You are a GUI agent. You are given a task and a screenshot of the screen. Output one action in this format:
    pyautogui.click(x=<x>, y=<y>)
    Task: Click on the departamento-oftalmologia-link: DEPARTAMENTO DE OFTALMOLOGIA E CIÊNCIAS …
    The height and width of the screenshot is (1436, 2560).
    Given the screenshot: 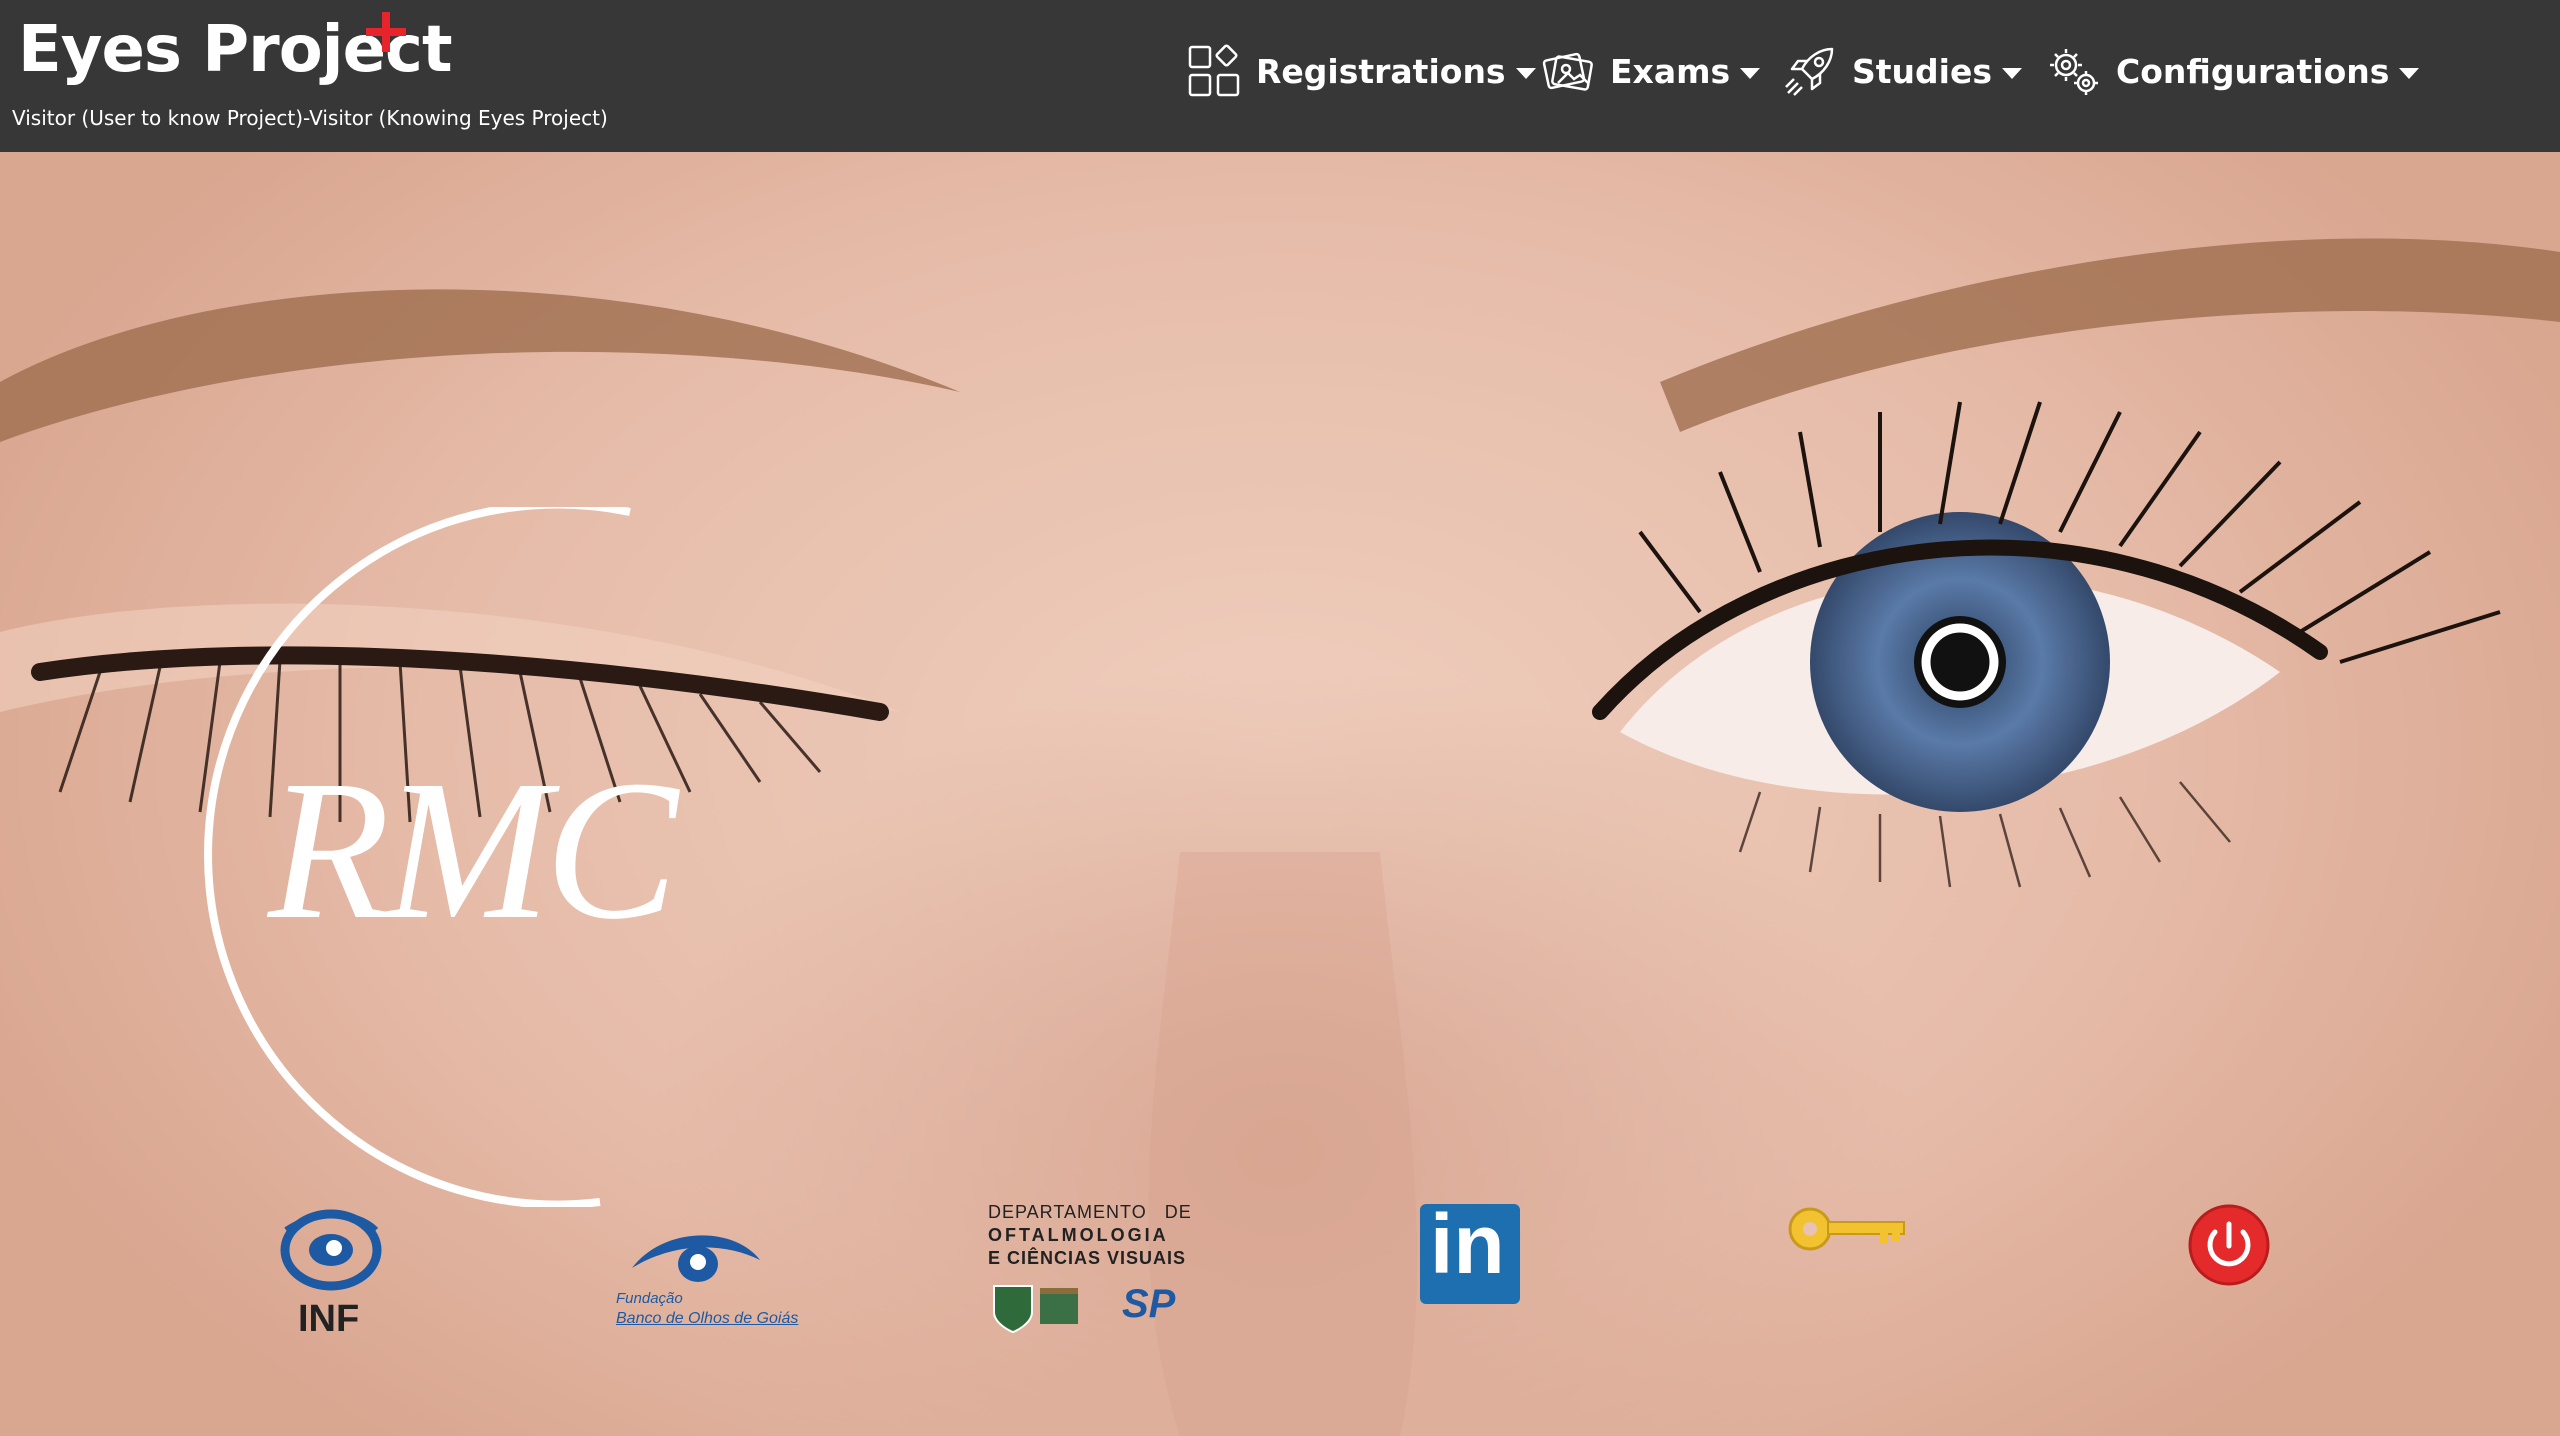 What is the action you would take?
    pyautogui.click(x=1094, y=1268)
    